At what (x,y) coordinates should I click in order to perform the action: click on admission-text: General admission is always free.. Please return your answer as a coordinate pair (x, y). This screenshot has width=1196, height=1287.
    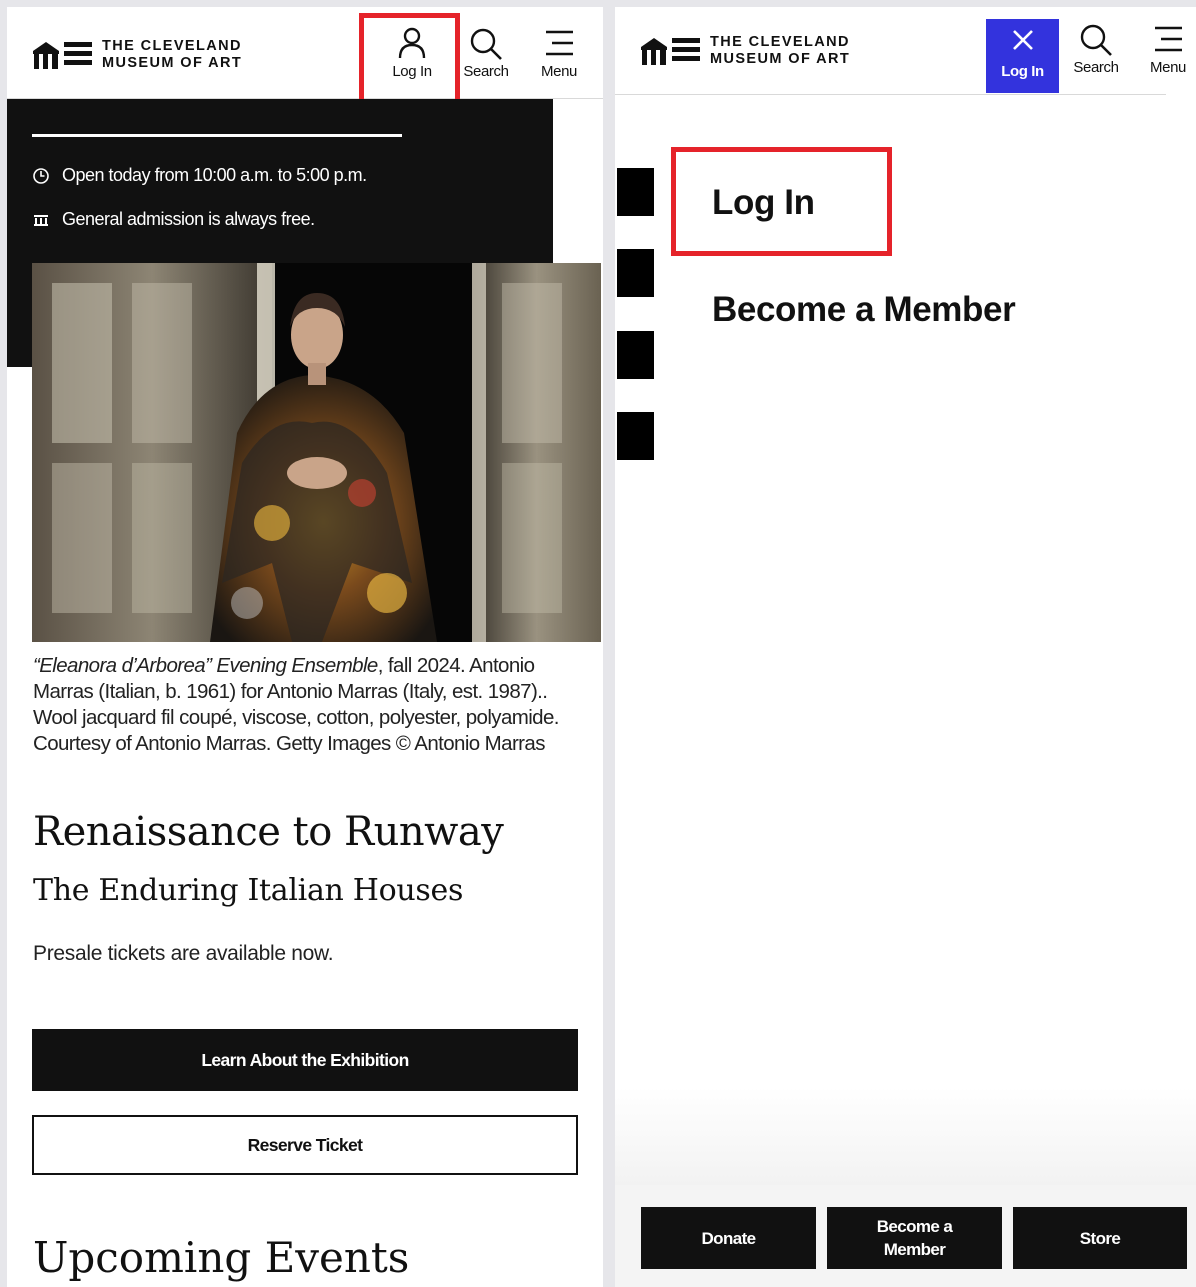
    Looking at the image, I should click on (188, 219).